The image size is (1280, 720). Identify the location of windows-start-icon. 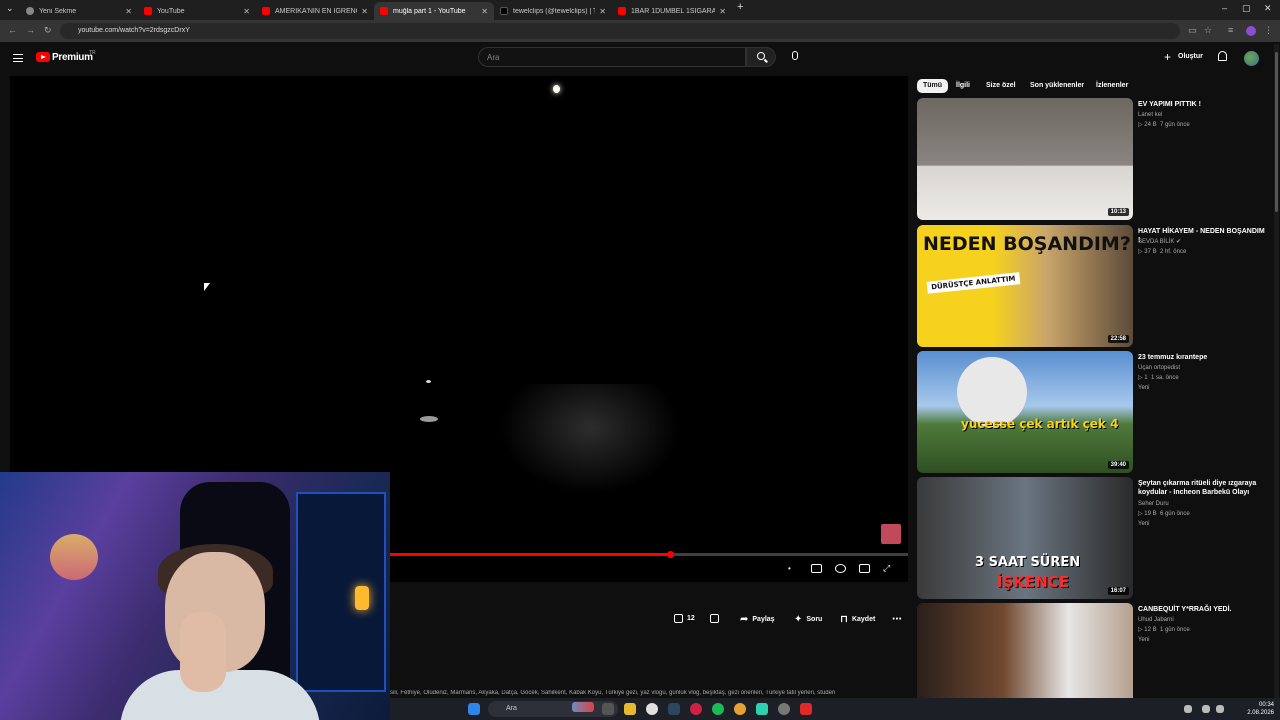
(474, 709).